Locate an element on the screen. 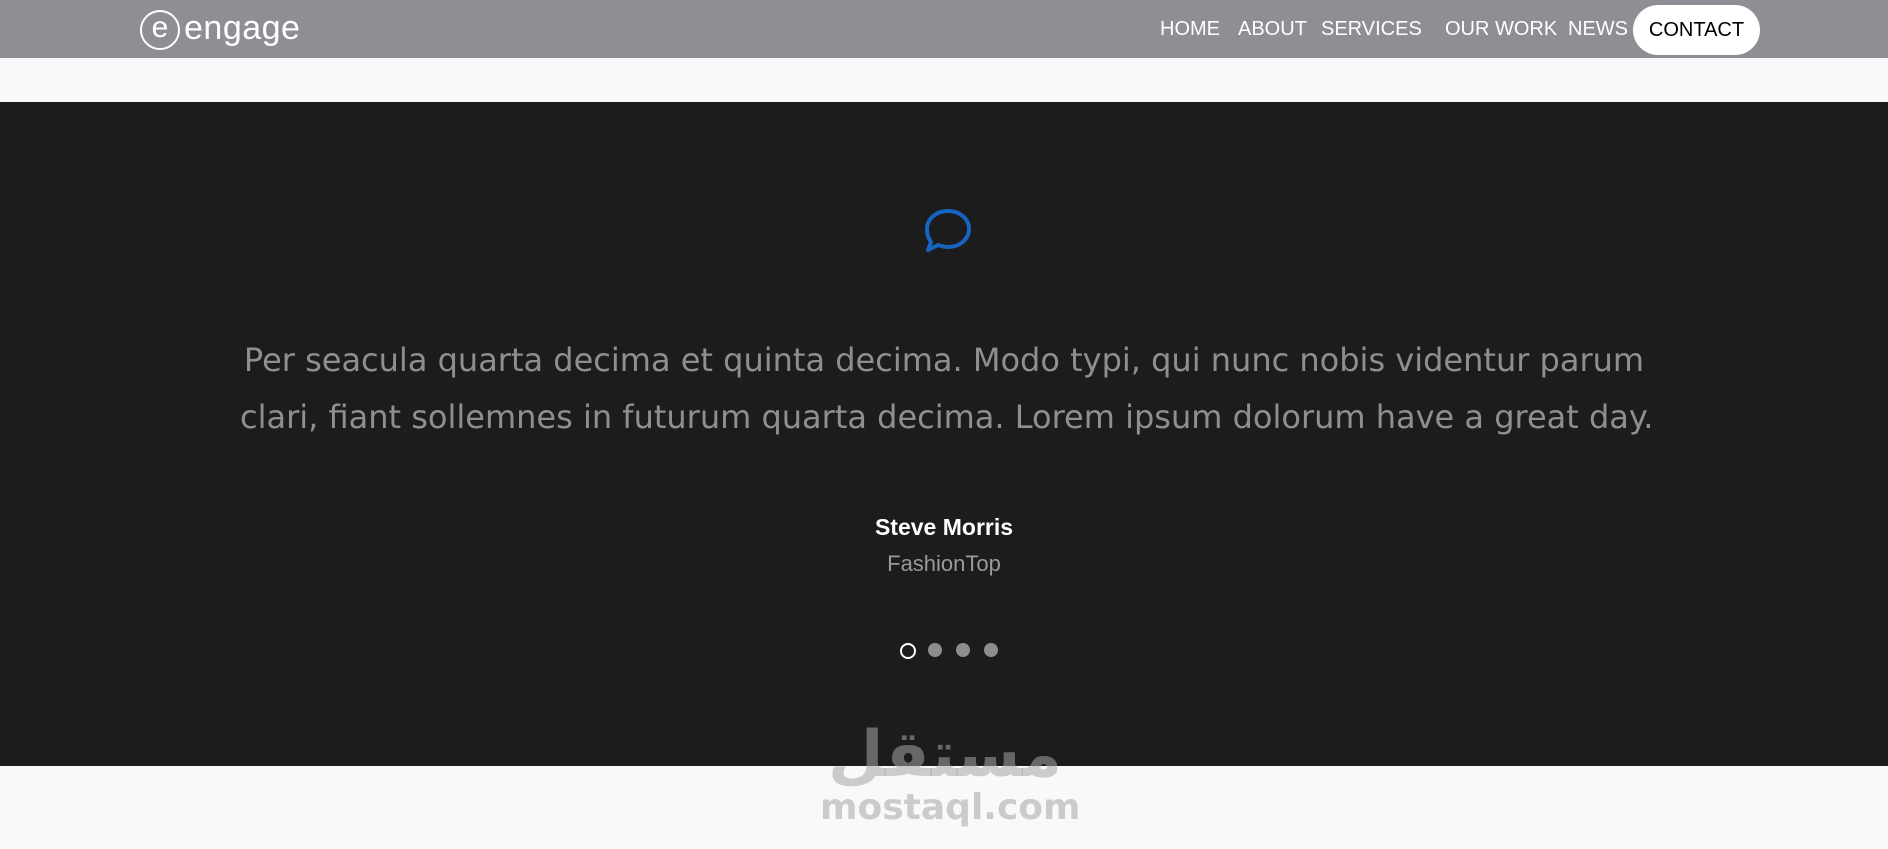  logo-mark: e is located at coordinates (160, 30).